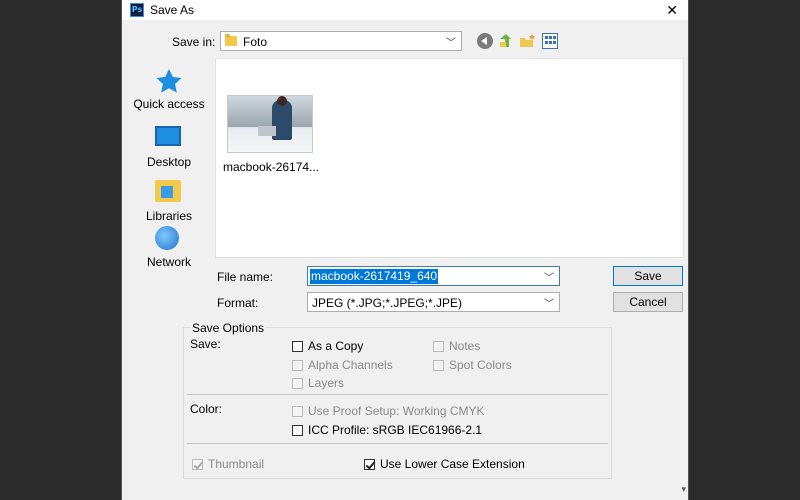  What do you see at coordinates (228, 464) in the screenshot?
I see `thumbnail-checkbox: Thumbnail` at bounding box center [228, 464].